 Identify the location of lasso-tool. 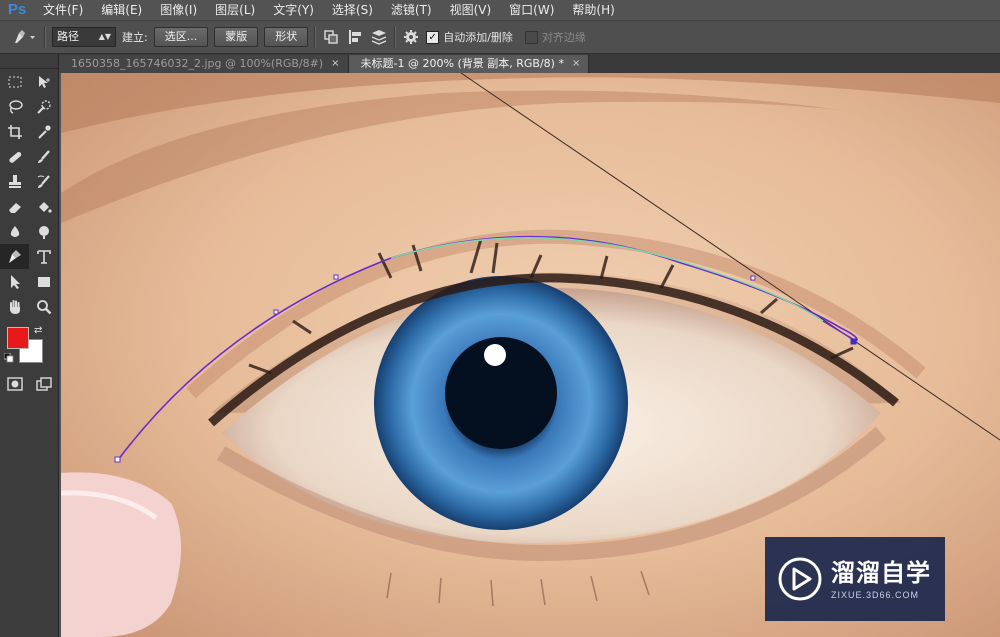
(14, 106).